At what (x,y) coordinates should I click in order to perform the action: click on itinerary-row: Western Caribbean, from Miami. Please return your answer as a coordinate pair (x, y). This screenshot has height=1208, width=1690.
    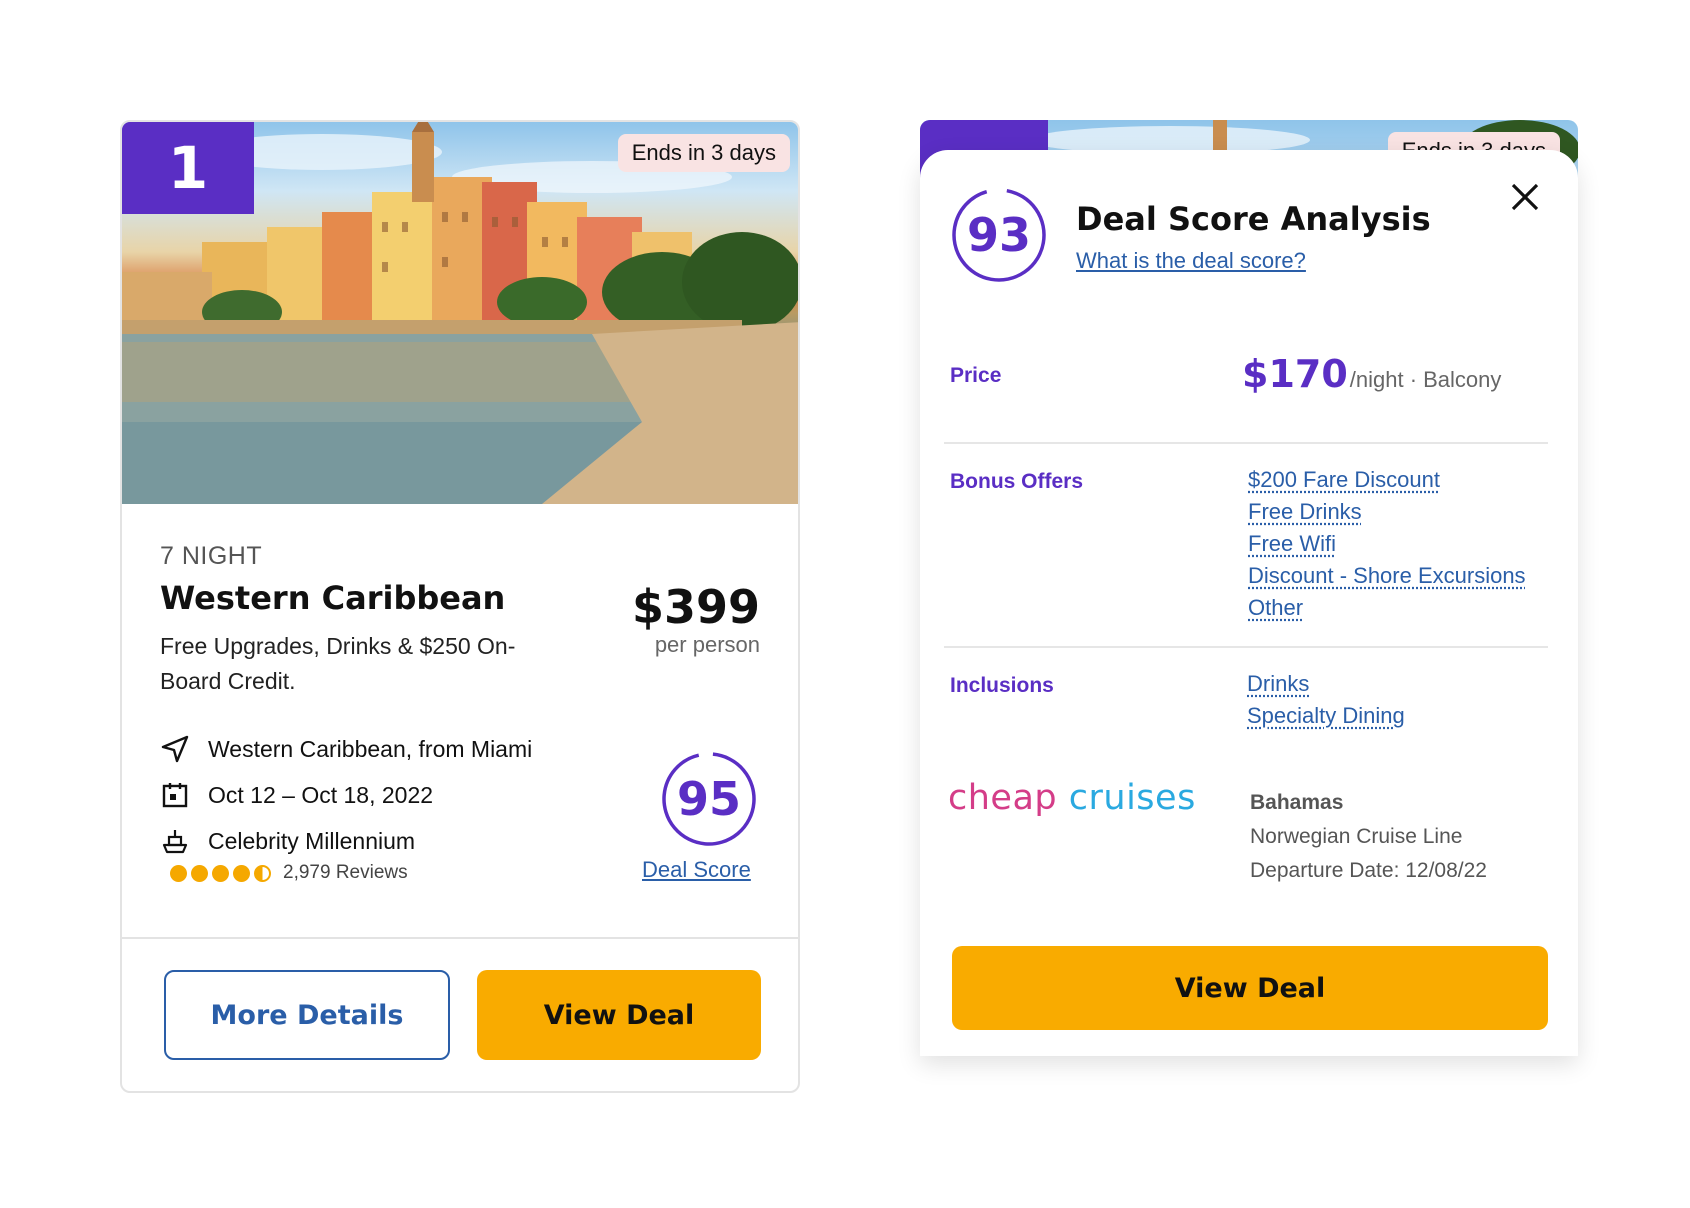
    Looking at the image, I should click on (346, 749).